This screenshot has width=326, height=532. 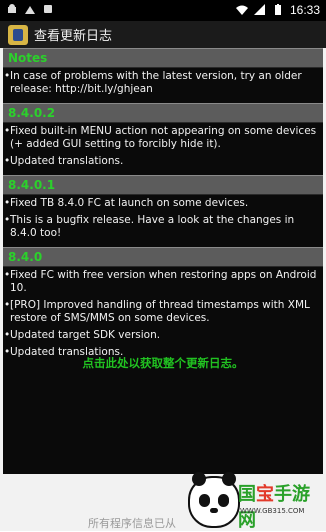 I want to click on changelog-item: Updated target SDK version., so click(x=163, y=335).